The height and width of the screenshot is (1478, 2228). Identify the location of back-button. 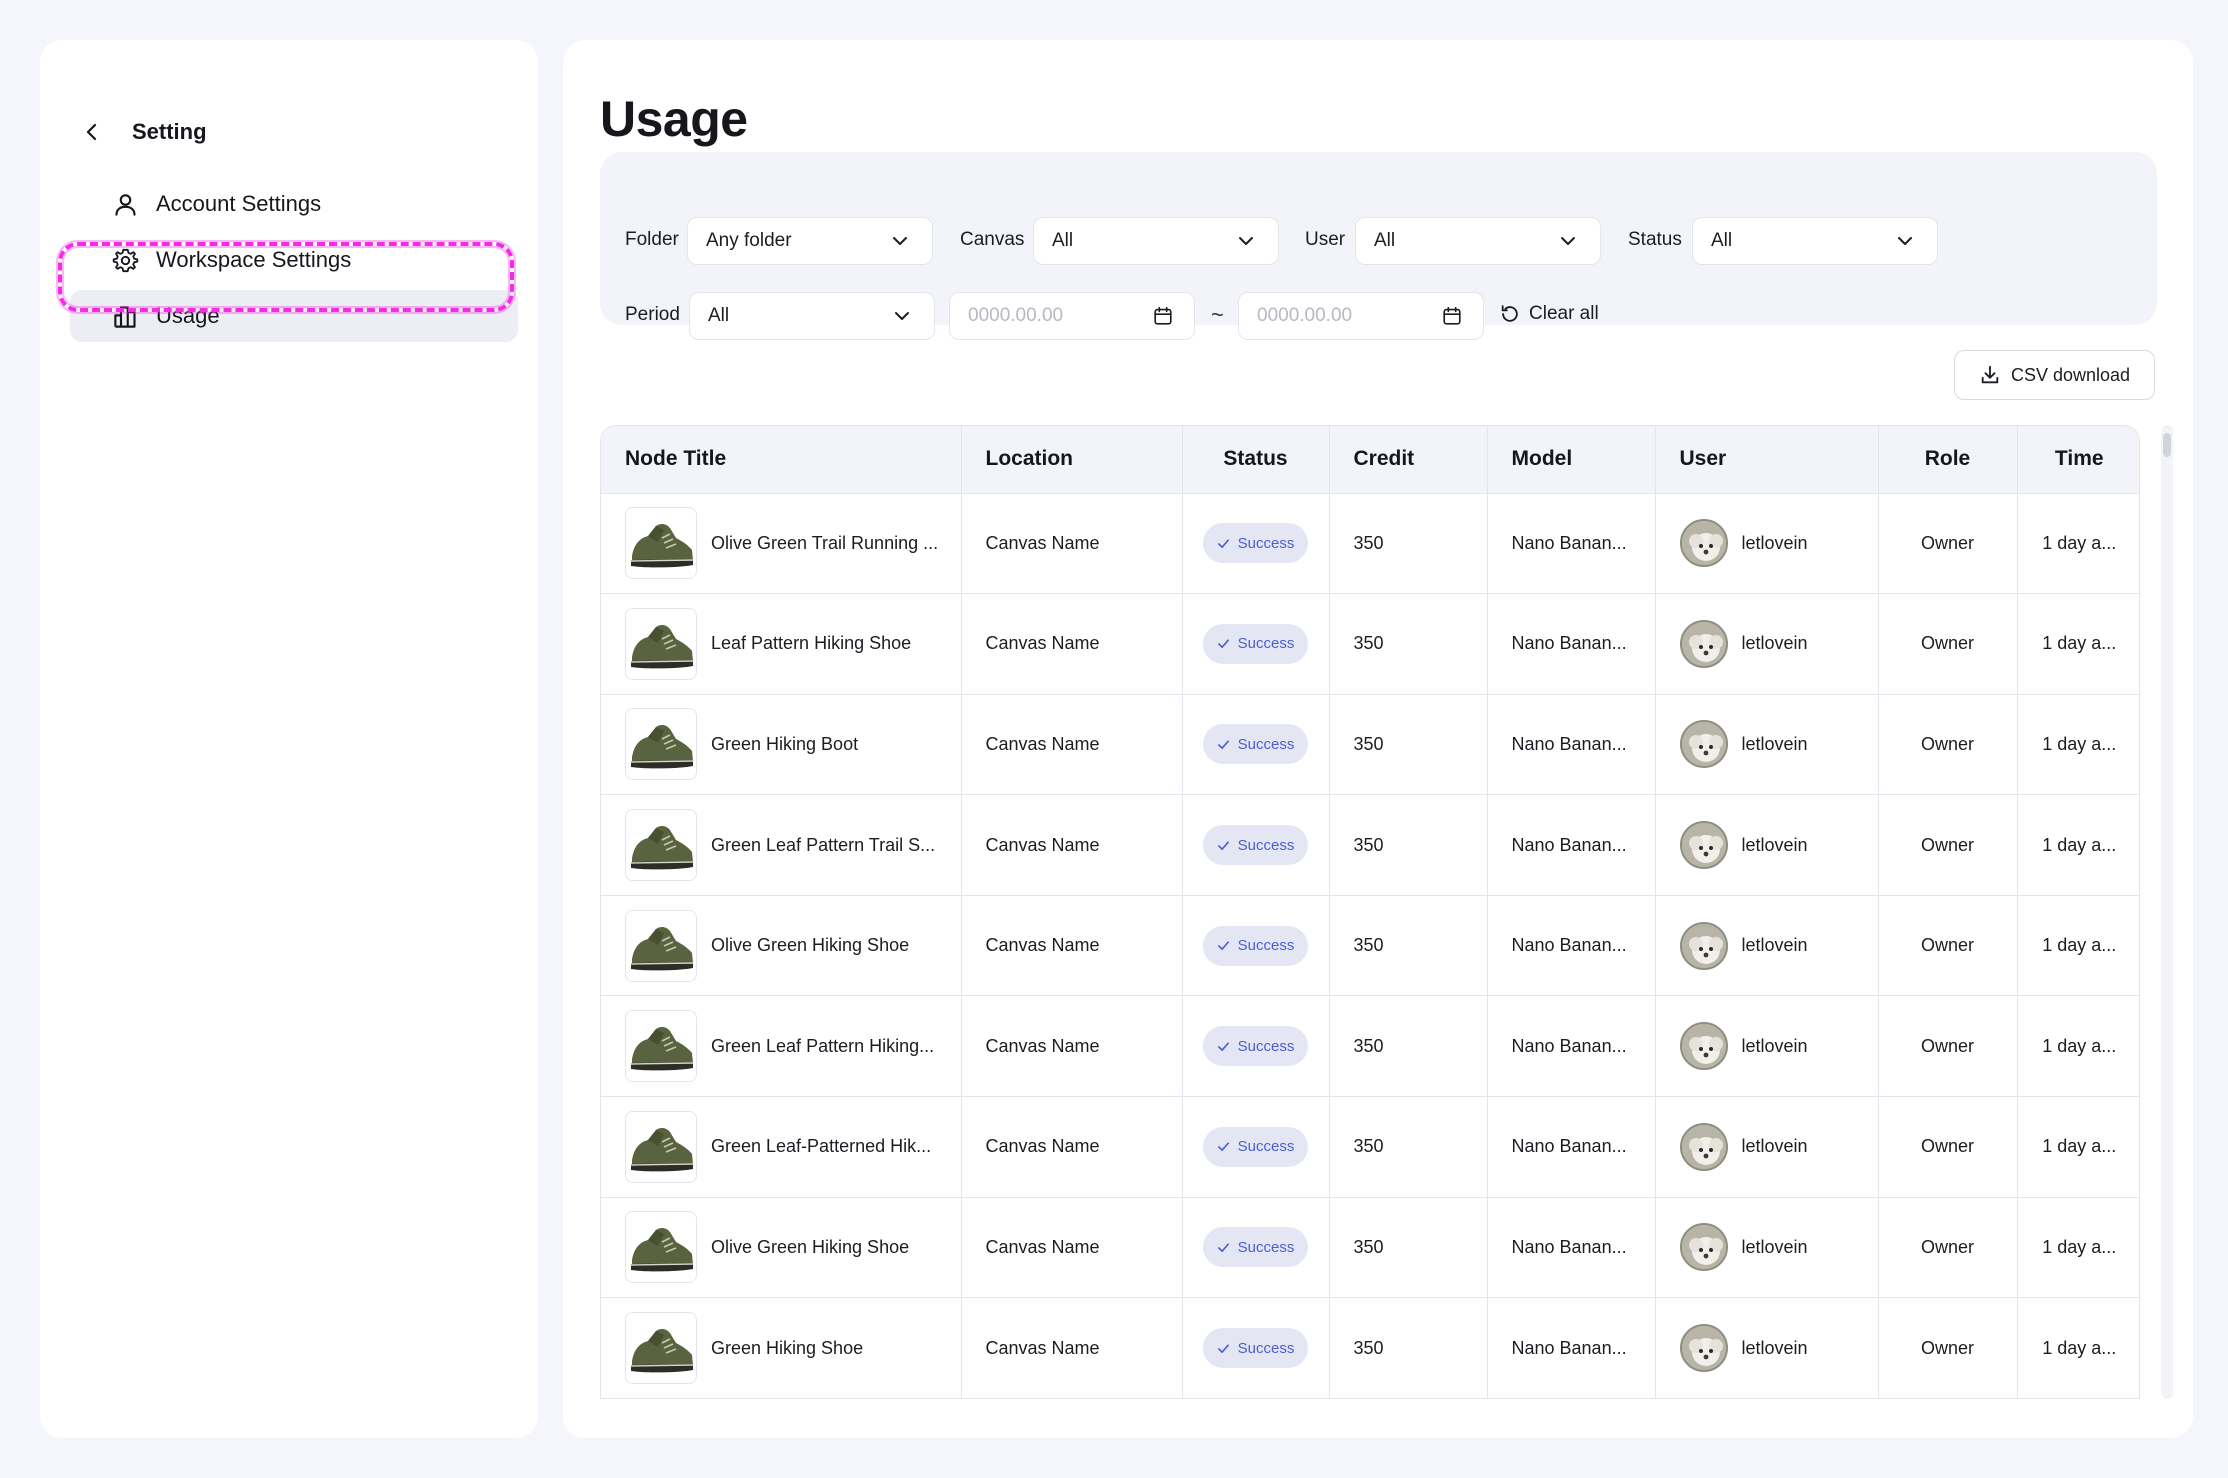
(92, 132).